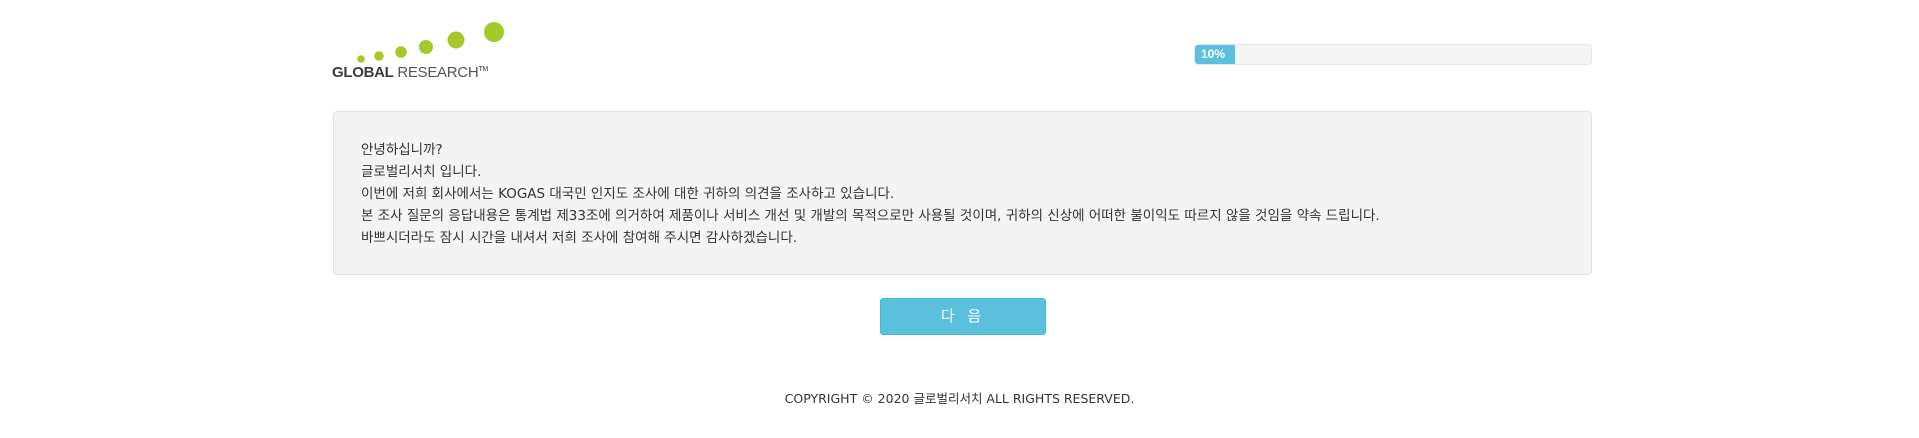 The image size is (1919, 438). What do you see at coordinates (483, 69) in the screenshot?
I see `logo-trademark: TM` at bounding box center [483, 69].